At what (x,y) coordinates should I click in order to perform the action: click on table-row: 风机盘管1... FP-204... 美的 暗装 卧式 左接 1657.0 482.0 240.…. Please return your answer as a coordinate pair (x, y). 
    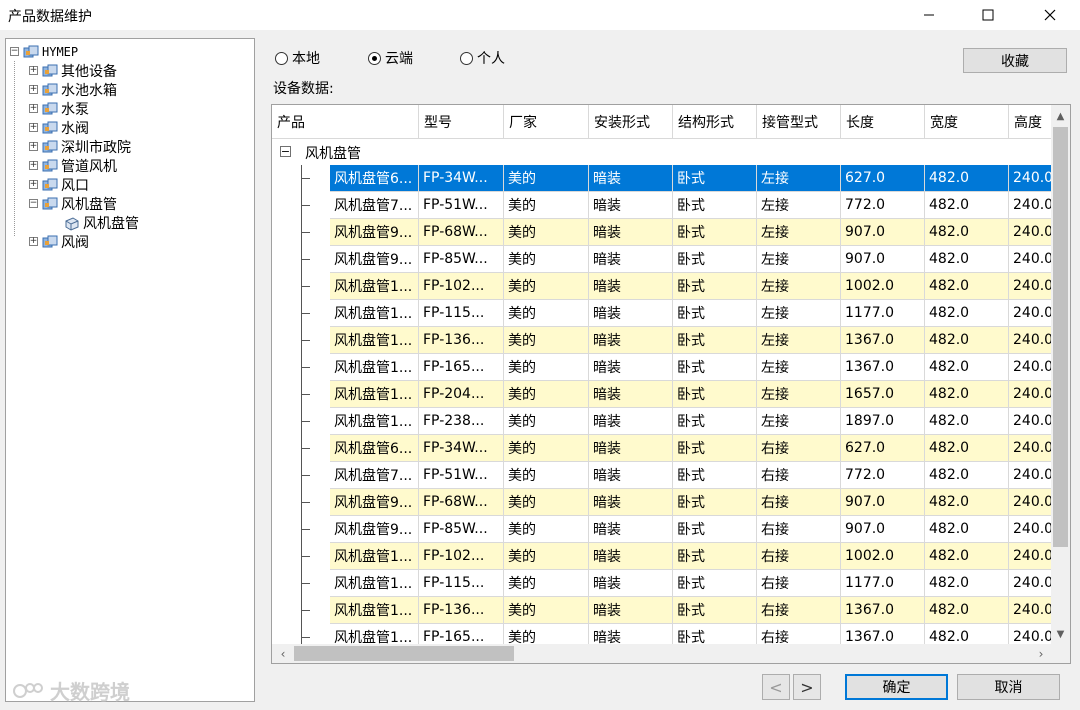
    Looking at the image, I should click on (662, 394).